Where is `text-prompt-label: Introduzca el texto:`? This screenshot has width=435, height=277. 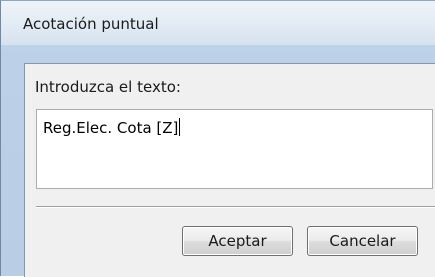
text-prompt-label: Introduzca el texto: is located at coordinates (108, 87).